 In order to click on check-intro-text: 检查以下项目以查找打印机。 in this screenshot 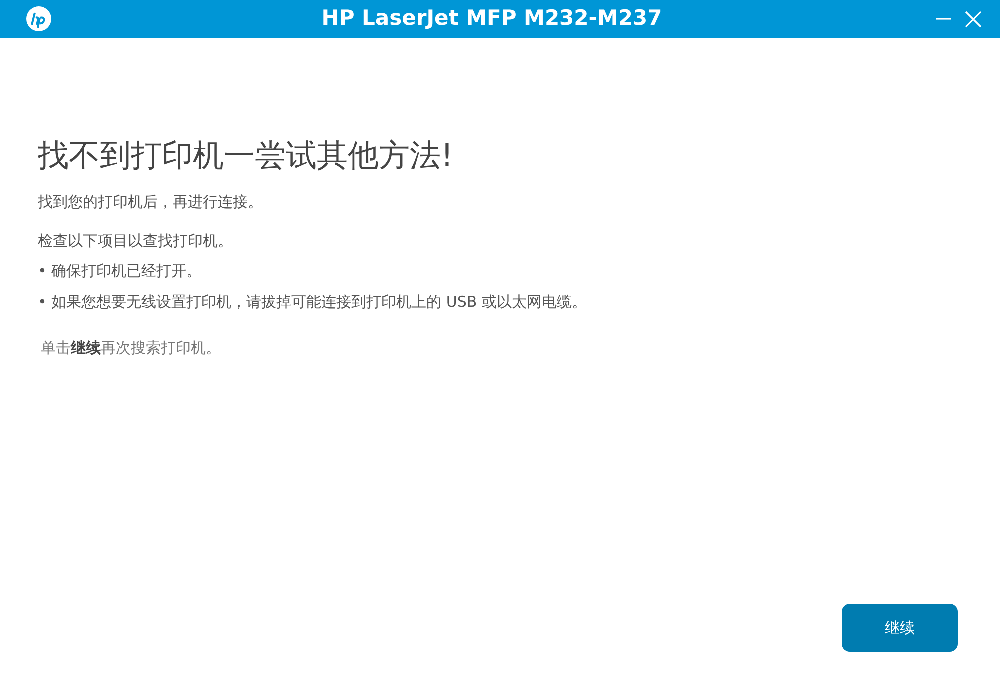, I will do `click(136, 241)`.